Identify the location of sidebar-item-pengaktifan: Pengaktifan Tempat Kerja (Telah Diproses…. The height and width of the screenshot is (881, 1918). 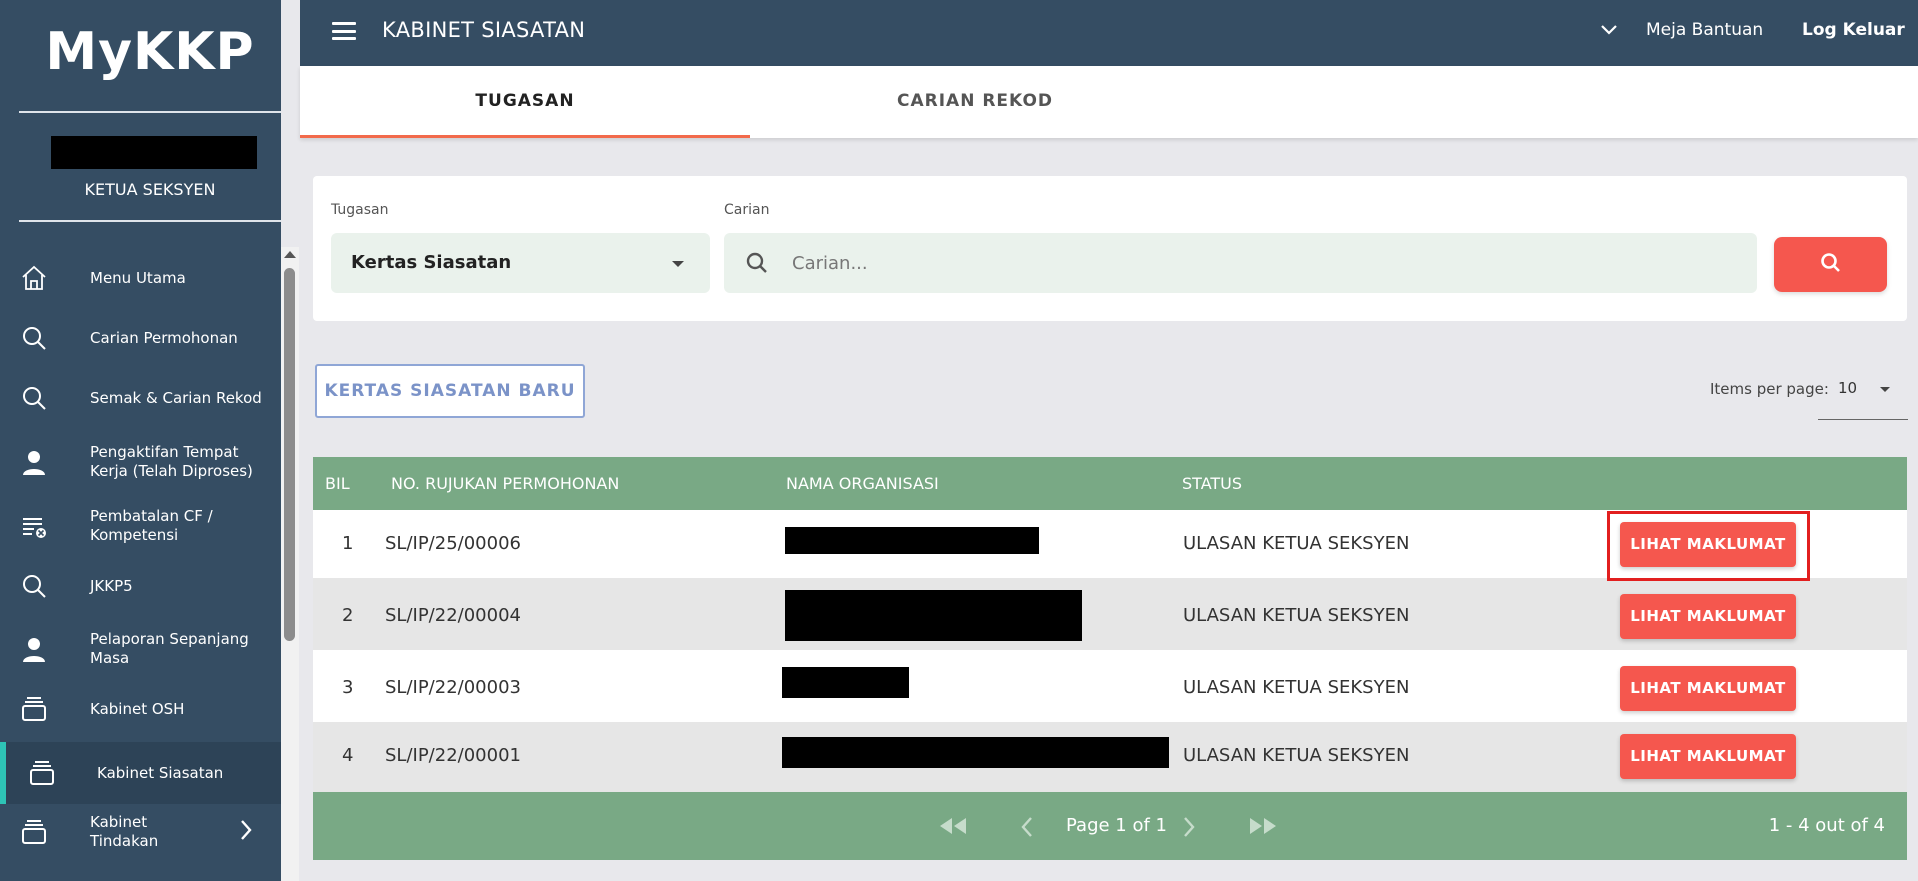
(140, 462).